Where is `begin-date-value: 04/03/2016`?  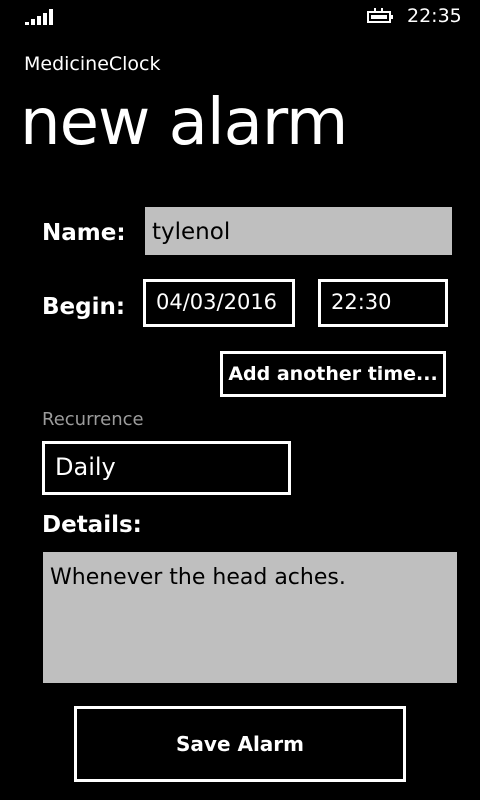 begin-date-value: 04/03/2016 is located at coordinates (217, 302).